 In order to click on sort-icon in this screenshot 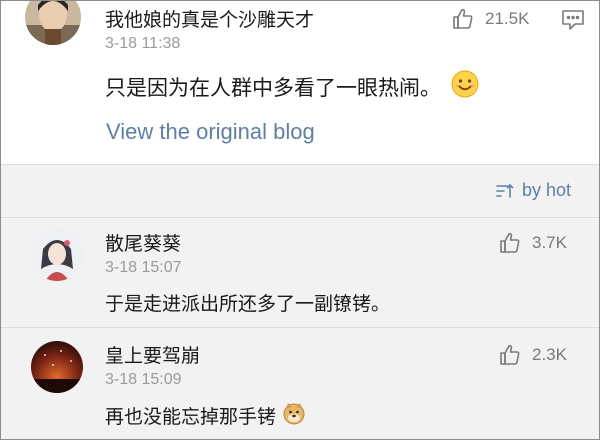, I will do `click(505, 190)`.